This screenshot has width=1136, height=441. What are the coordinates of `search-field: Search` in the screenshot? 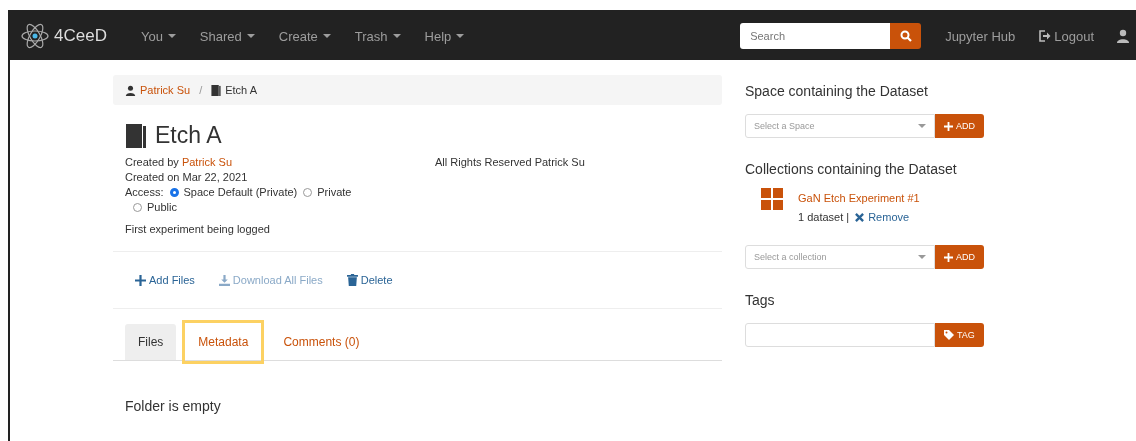 It's located at (815, 36).